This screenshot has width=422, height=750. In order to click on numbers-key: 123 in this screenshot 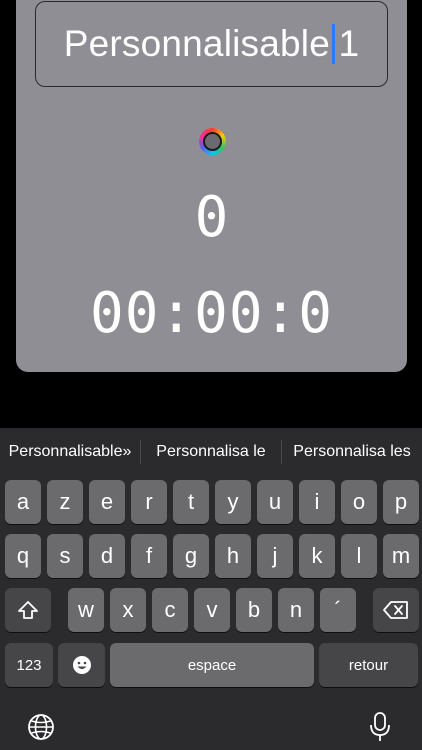, I will do `click(29, 665)`.